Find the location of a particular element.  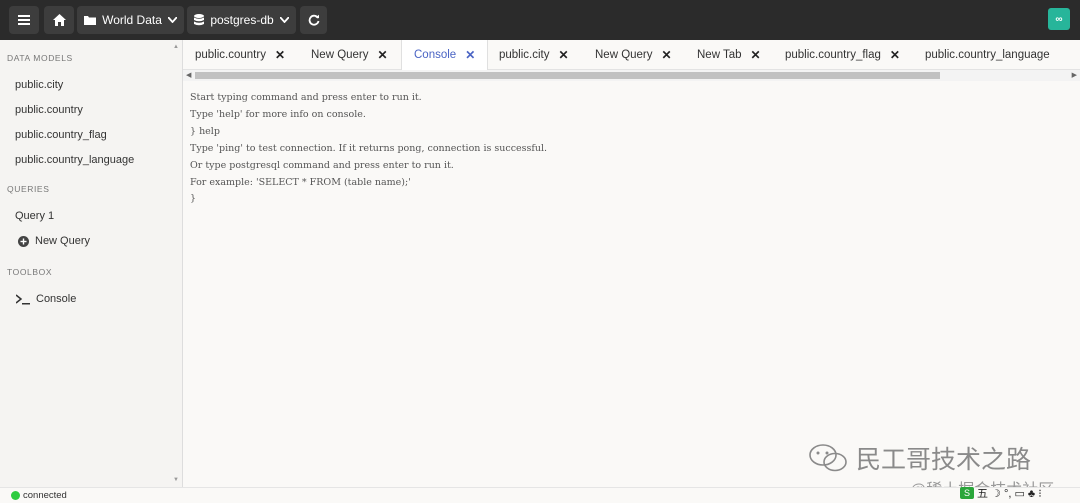

new-query-button: New Query is located at coordinates (54, 241).